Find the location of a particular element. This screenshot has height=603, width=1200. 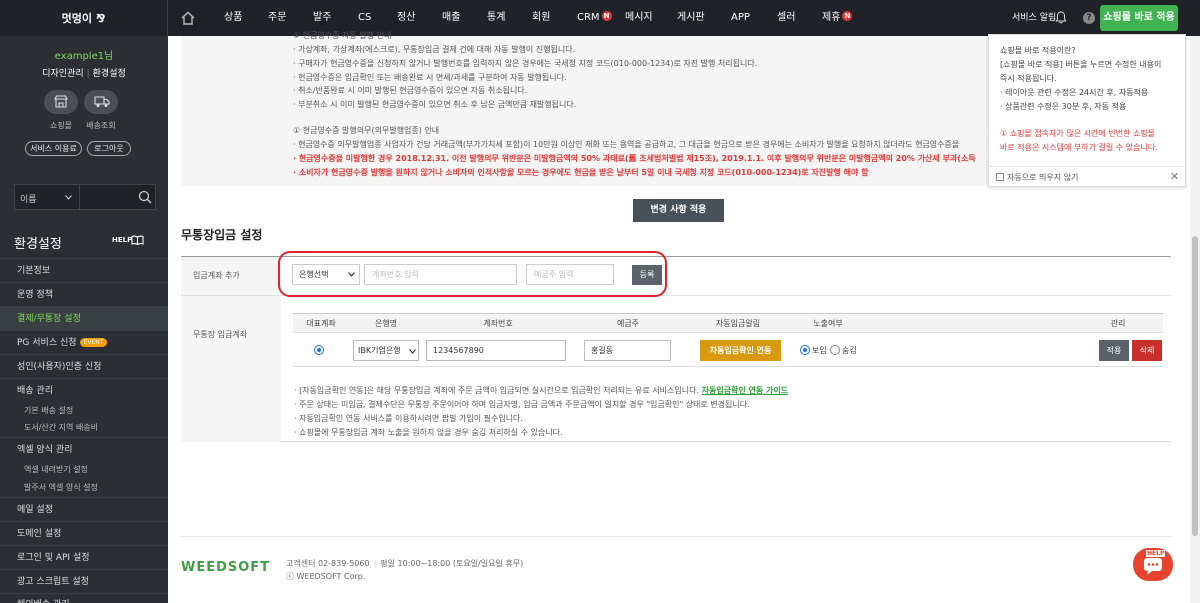

col-header: 계좌번호 is located at coordinates (498, 323).